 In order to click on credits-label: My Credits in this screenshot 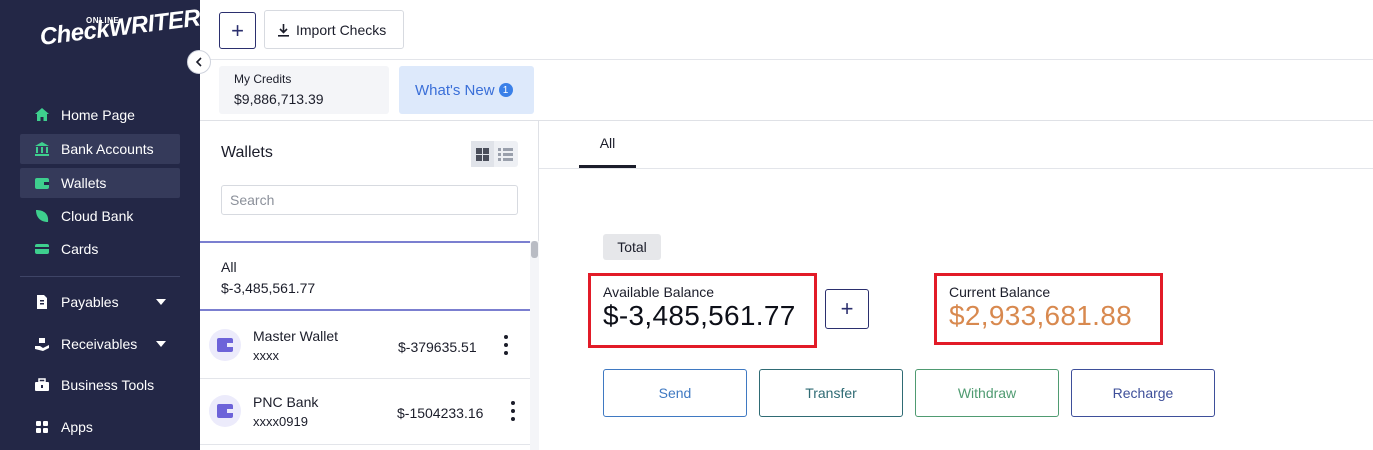, I will do `click(263, 79)`.